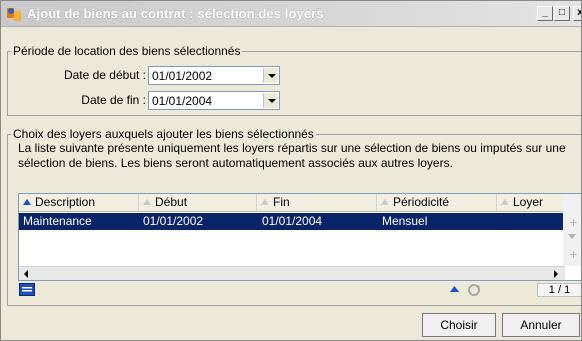  What do you see at coordinates (559, 290) in the screenshot?
I see `record-counter: 1 / 1` at bounding box center [559, 290].